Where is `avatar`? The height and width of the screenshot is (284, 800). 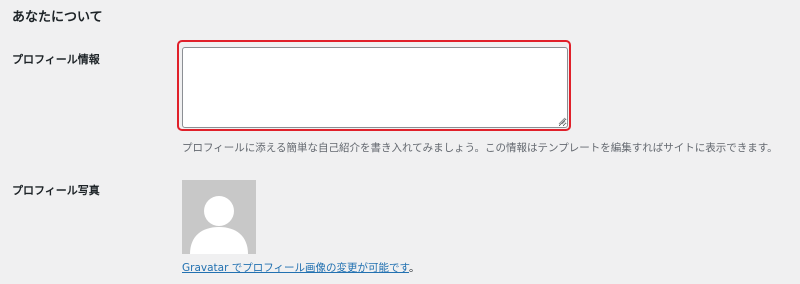
avatar is located at coordinates (219, 217).